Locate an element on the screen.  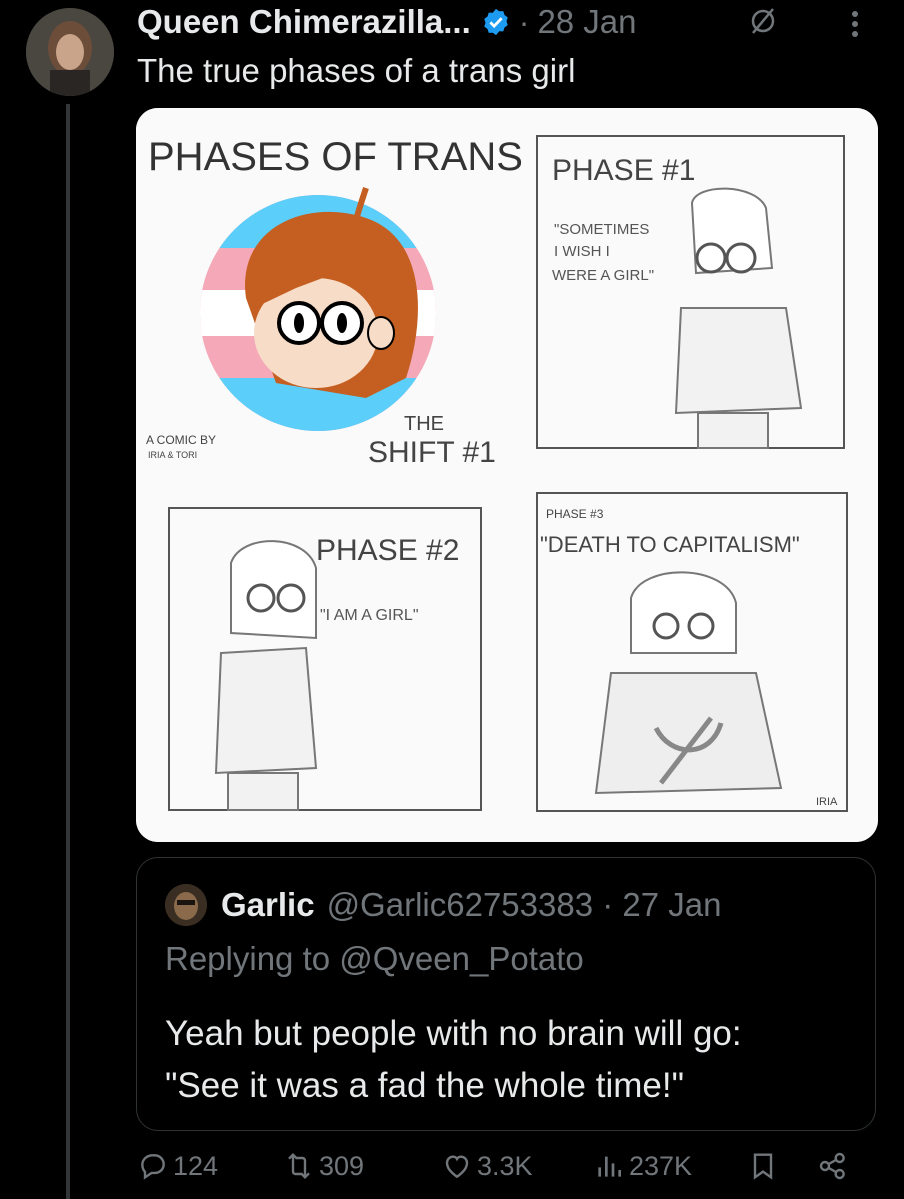
action-bar: 124 309 3.3K 237K is located at coordinates (507, 1174).